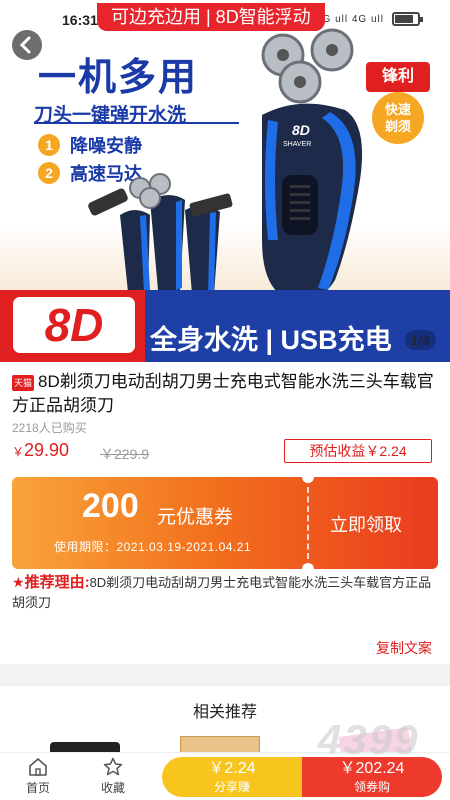 The width and height of the screenshot is (450, 800). I want to click on hero-banner-text: 全身水洗 | USB充电, so click(271, 340).